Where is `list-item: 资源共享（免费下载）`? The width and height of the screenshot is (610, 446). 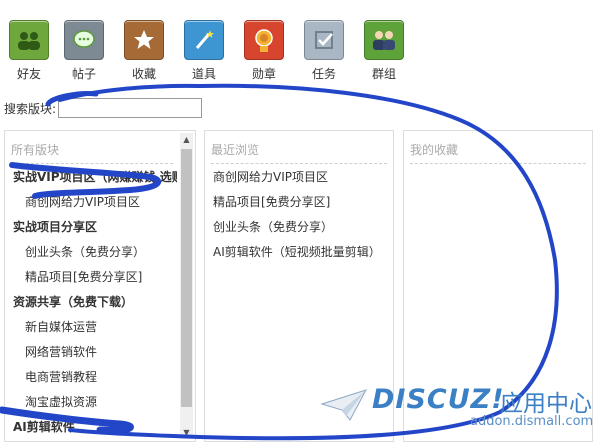
list-item: 资源共享（免费下载） is located at coordinates (91, 302).